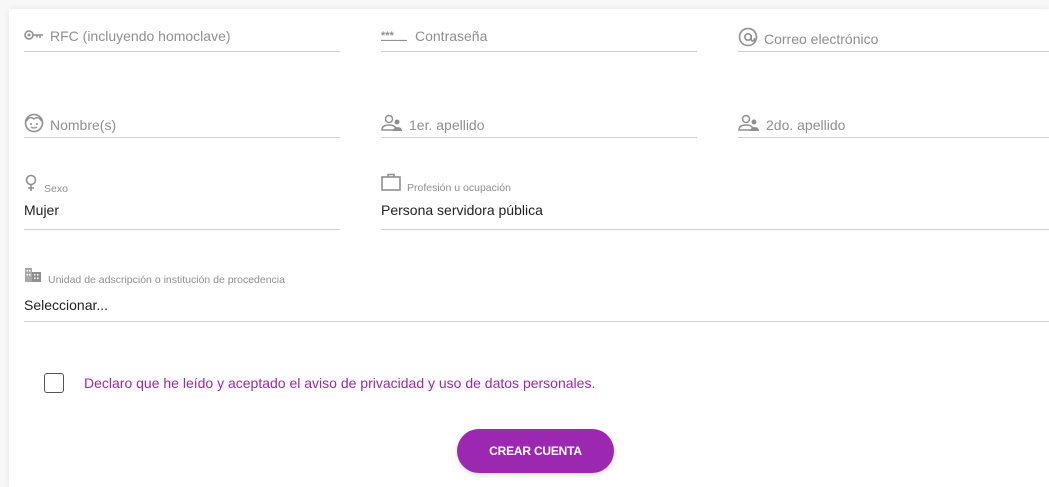  I want to click on rfc-placeholder: RFC (incluyendo homoclave), so click(140, 36).